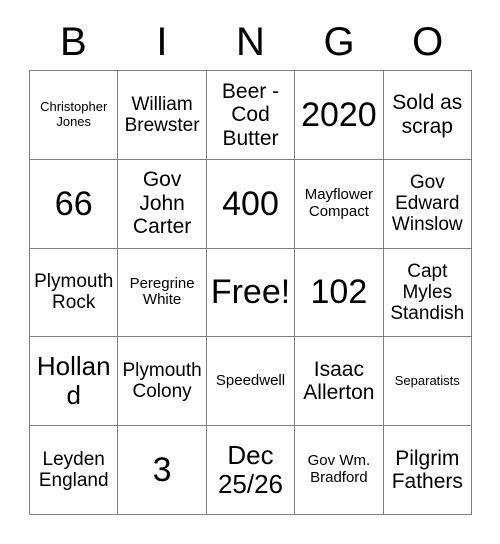  I want to click on bingo-cell: Beer - Cod Butter, so click(251, 115).